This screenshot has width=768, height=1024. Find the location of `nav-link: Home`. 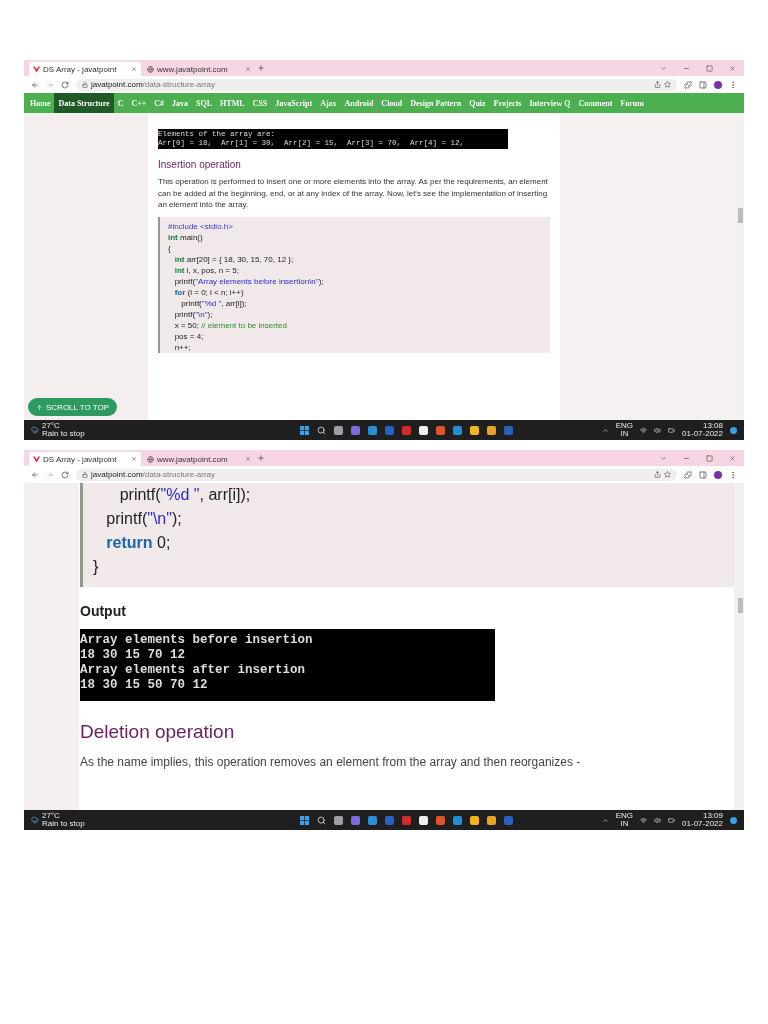

nav-link: Home is located at coordinates (40, 103).